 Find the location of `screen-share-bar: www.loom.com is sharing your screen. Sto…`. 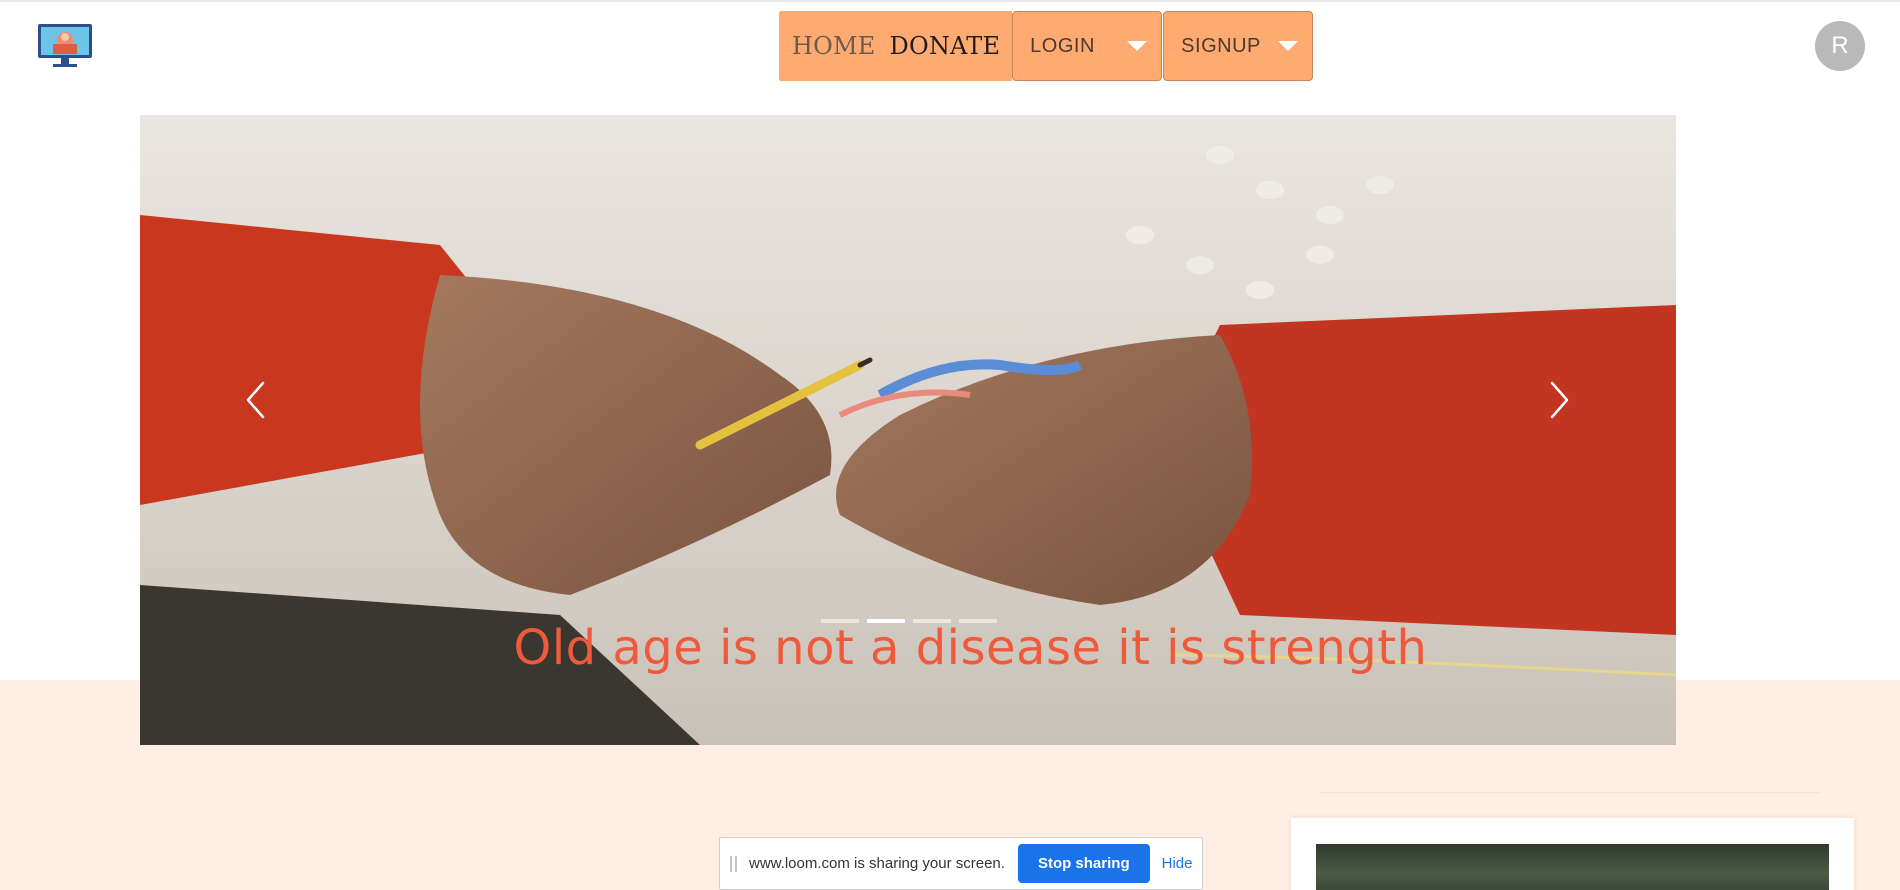

screen-share-bar: www.loom.com is sharing your screen. Sto… is located at coordinates (961, 863).